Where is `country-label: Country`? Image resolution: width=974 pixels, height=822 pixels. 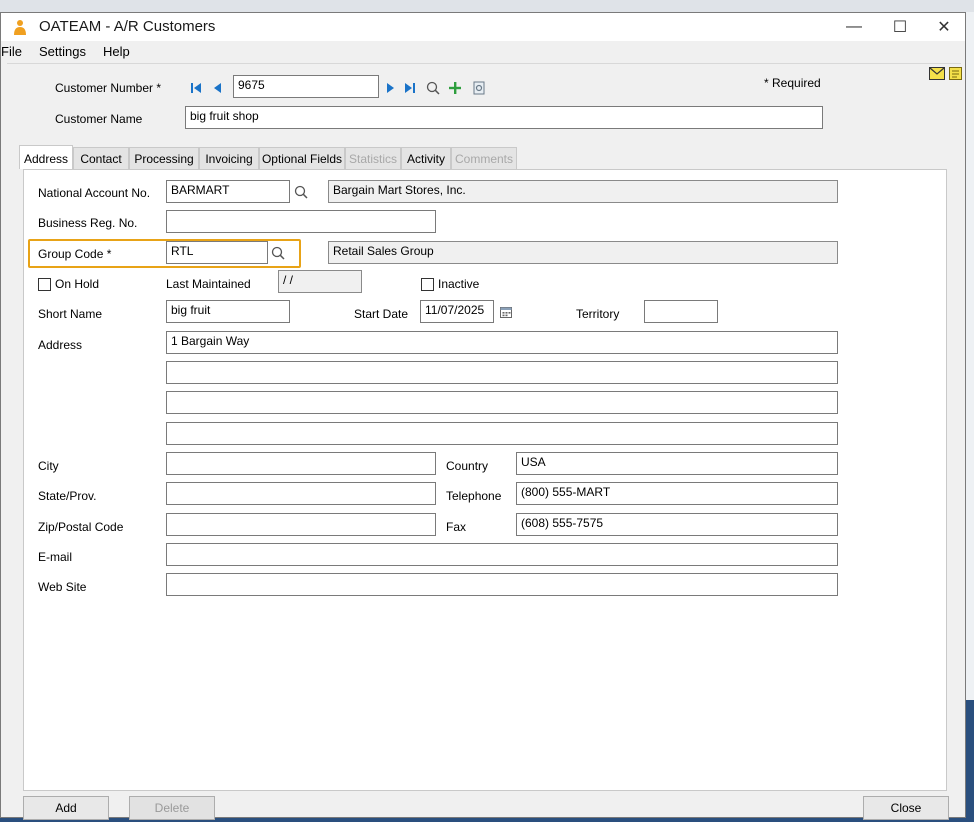
country-label: Country is located at coordinates (467, 466).